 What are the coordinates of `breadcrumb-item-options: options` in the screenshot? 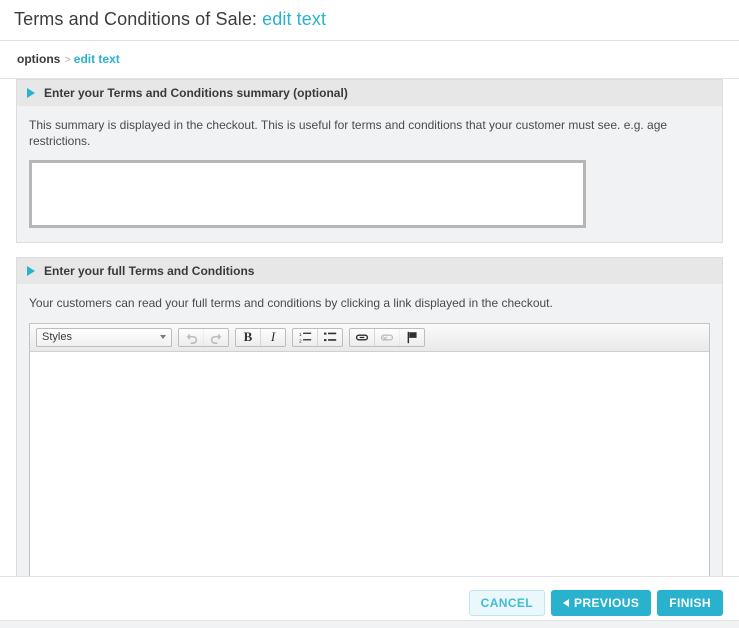 It's located at (38, 59).